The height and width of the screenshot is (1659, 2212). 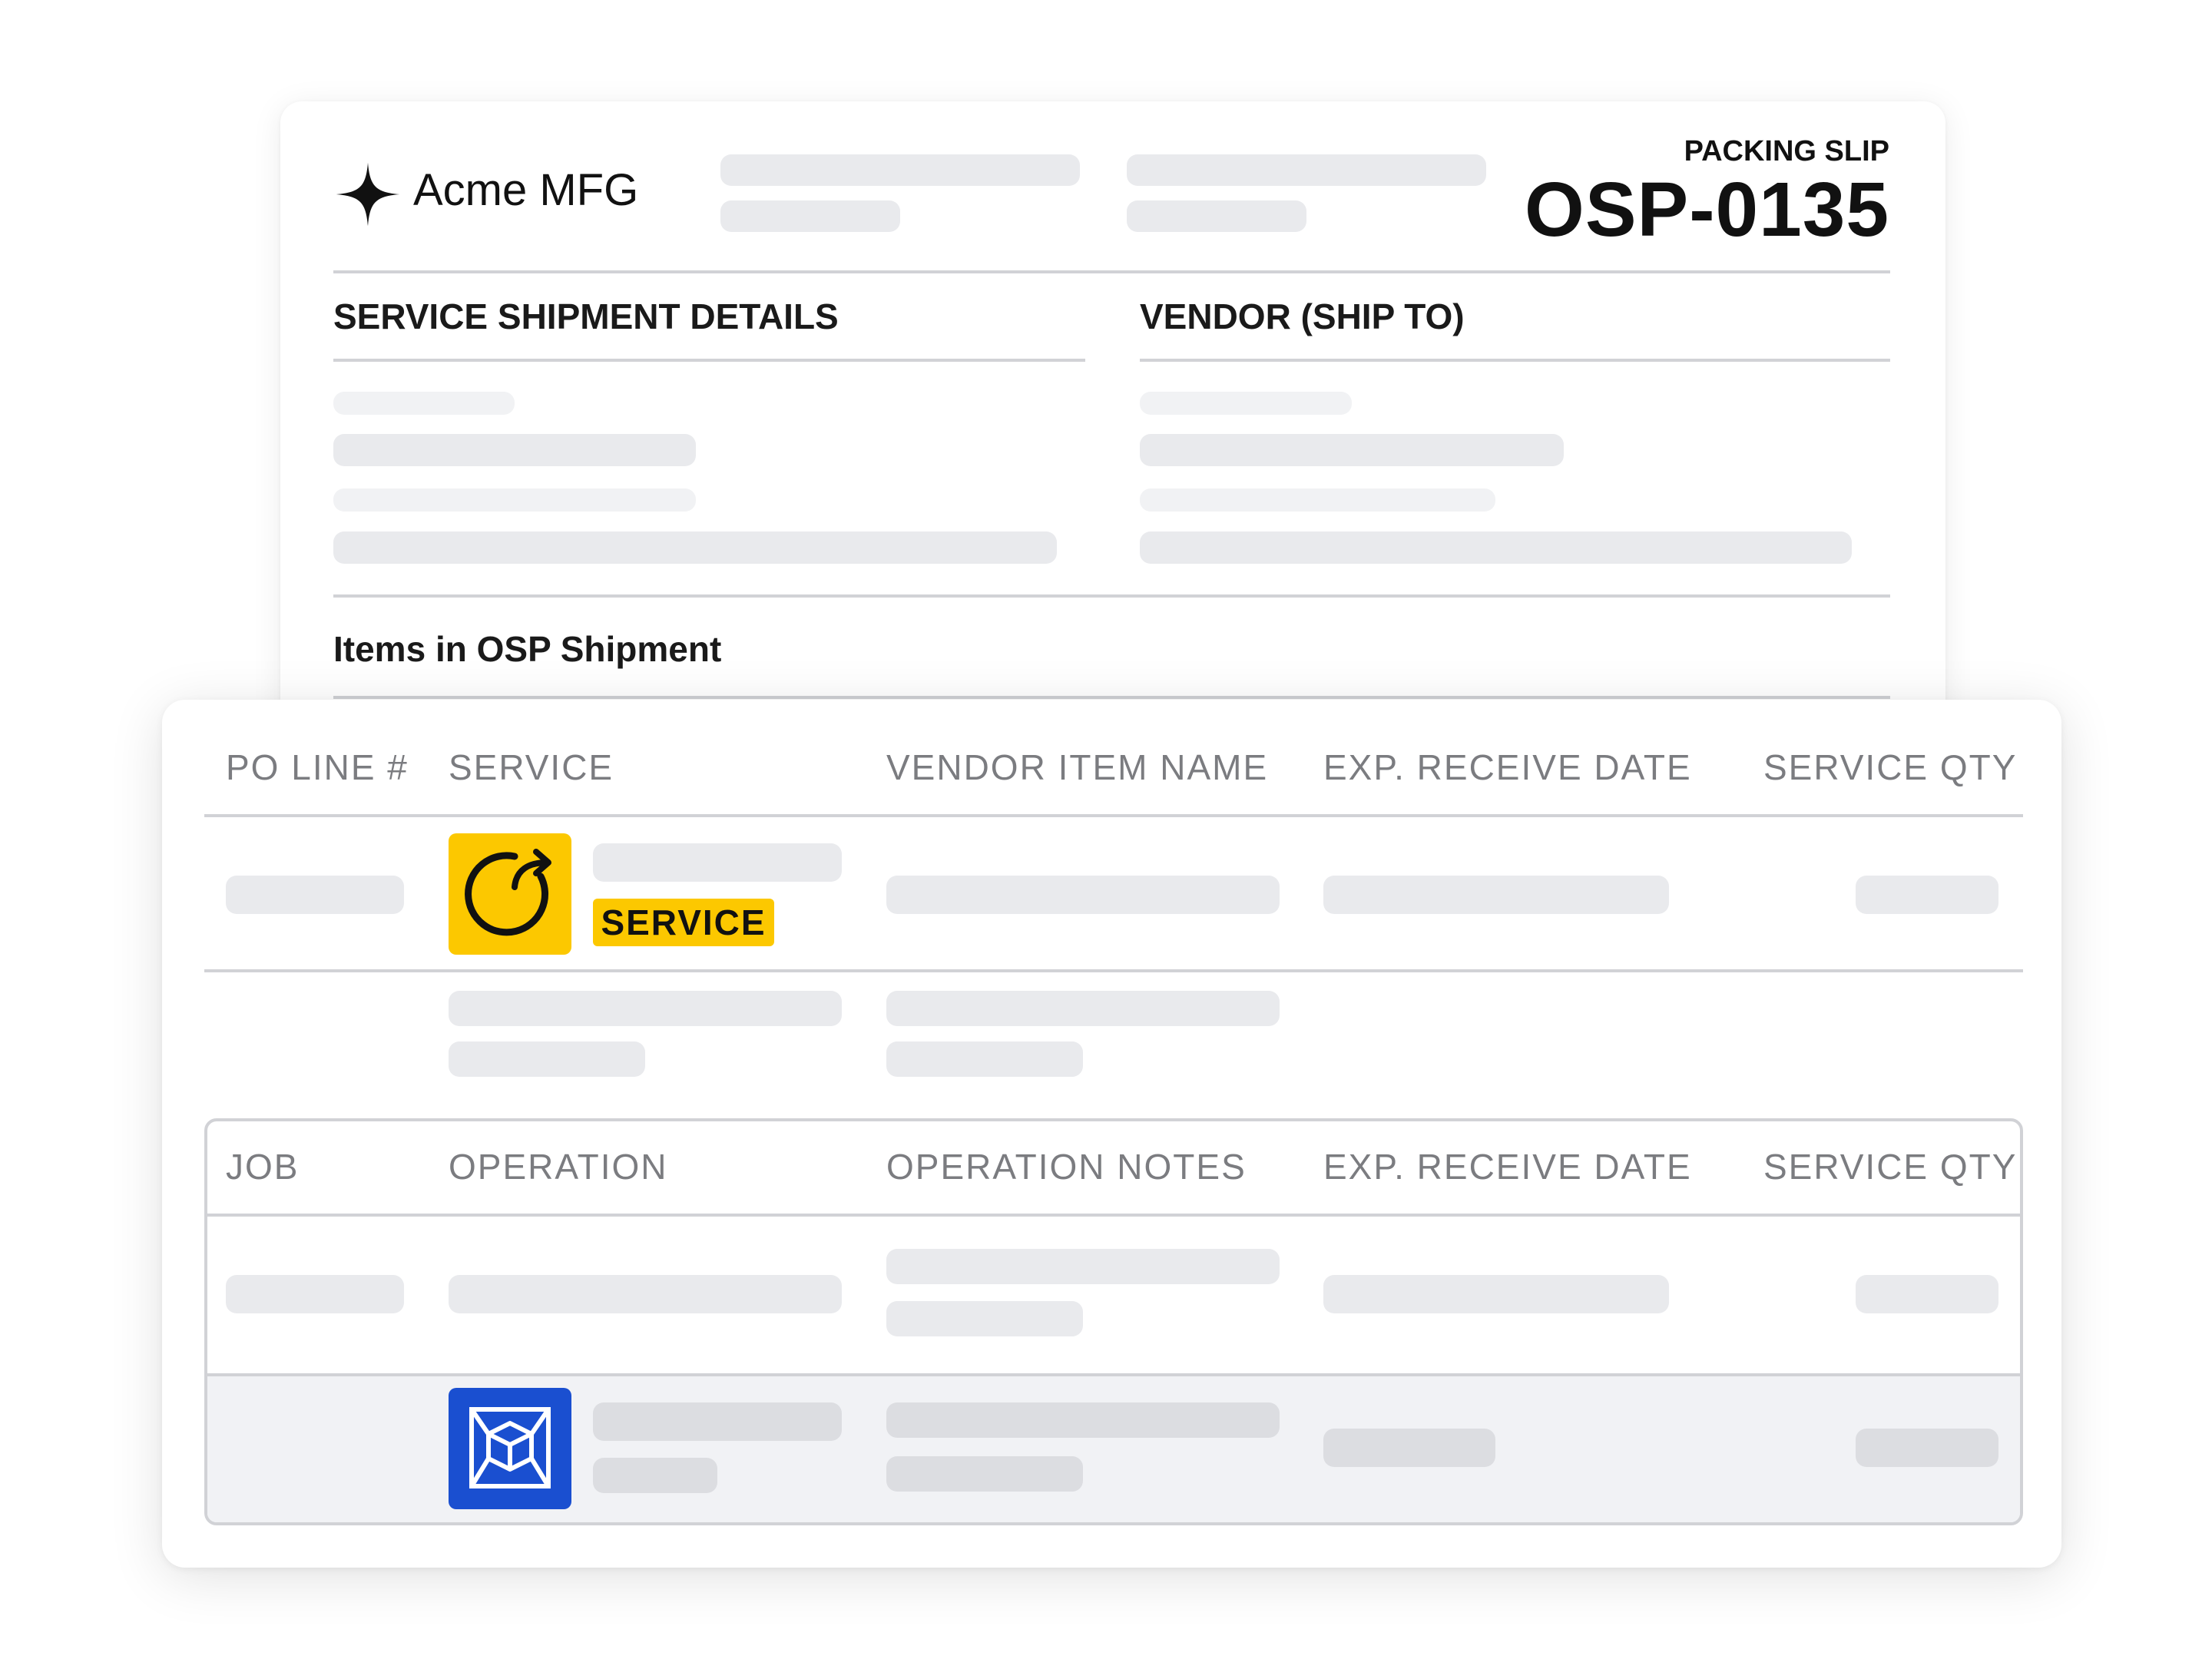 What do you see at coordinates (527, 649) in the screenshot?
I see `items-heading: Items in OSP Shipment` at bounding box center [527, 649].